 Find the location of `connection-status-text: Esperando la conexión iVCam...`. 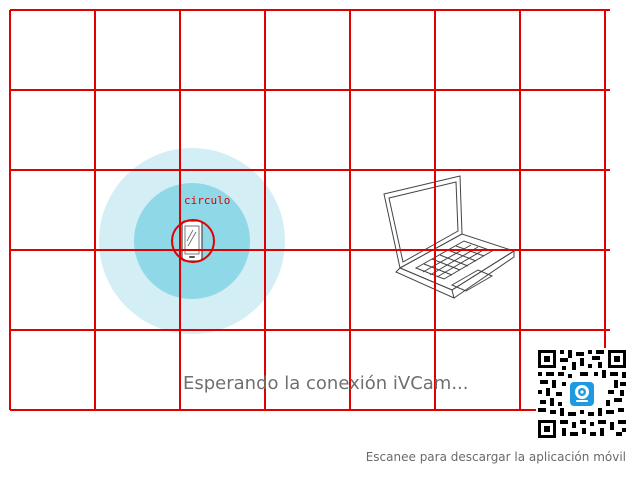

connection-status-text: Esperando la conexión iVCam... is located at coordinates (326, 383).